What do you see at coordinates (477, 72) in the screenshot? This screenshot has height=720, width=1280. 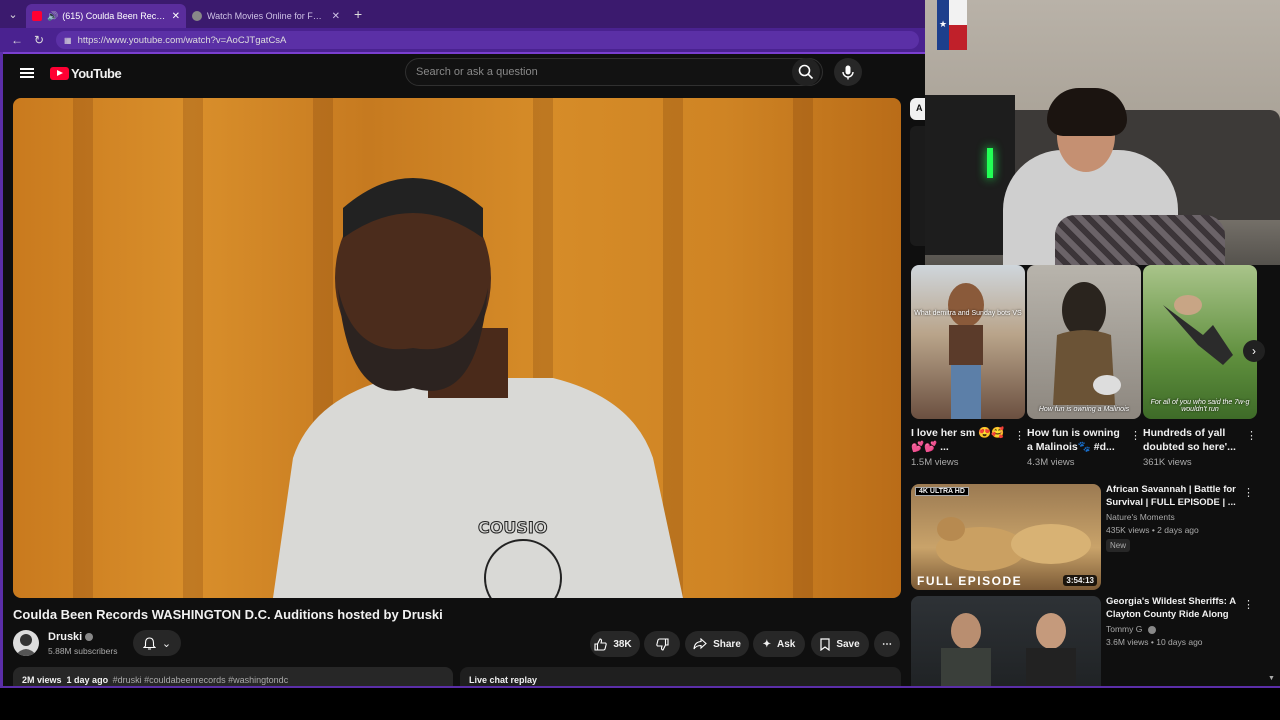 I see `search-placeholder: Search or ask a question` at bounding box center [477, 72].